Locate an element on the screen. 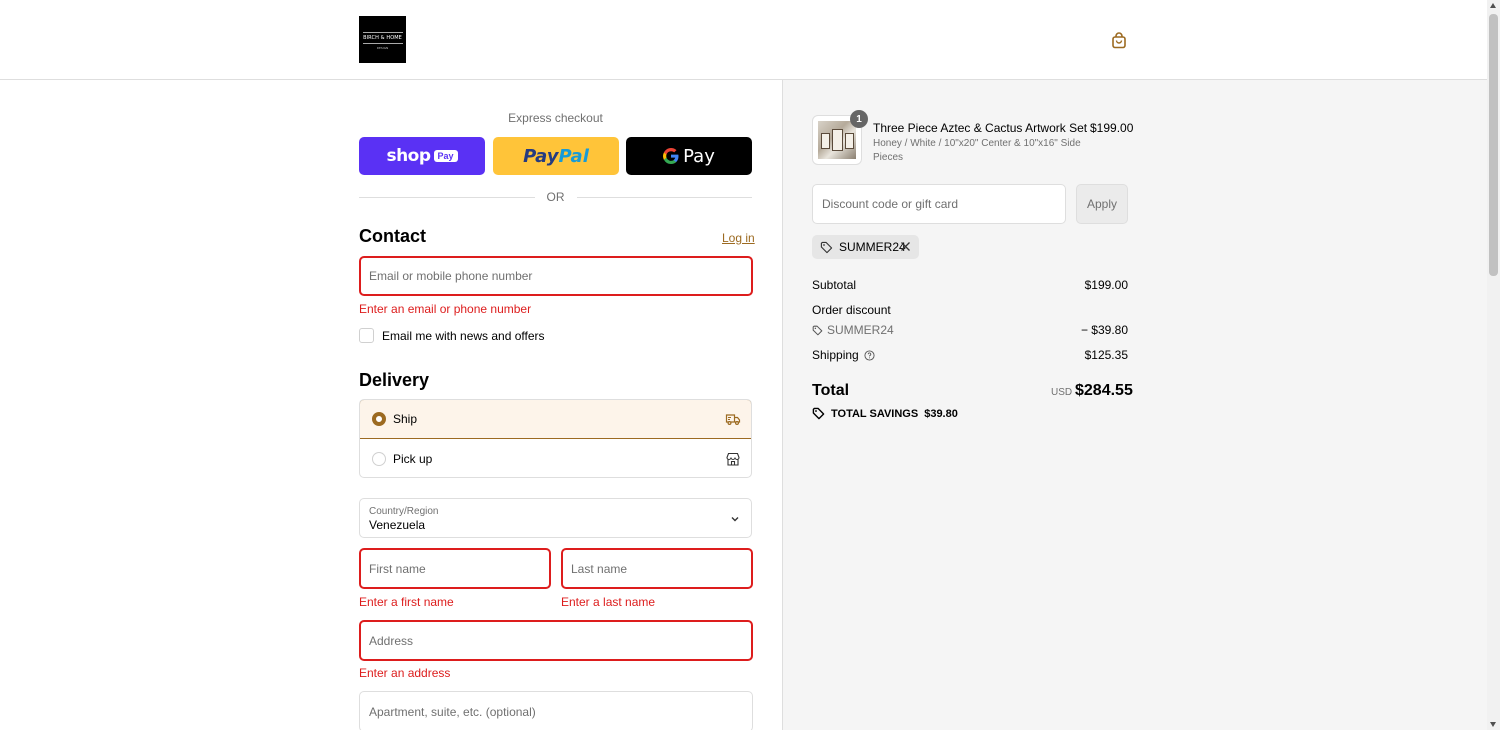 The image size is (1500, 730). total-label: Total is located at coordinates (831, 390).